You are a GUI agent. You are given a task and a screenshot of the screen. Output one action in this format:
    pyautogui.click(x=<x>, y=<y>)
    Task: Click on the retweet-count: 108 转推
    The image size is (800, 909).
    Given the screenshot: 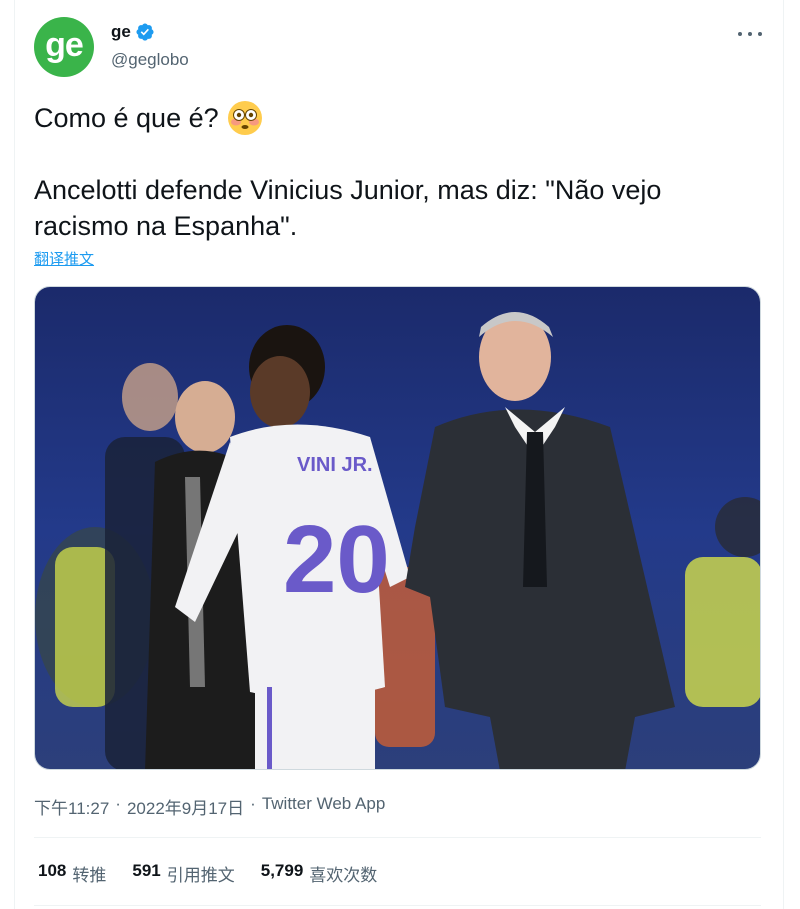 What is the action you would take?
    pyautogui.click(x=72, y=873)
    